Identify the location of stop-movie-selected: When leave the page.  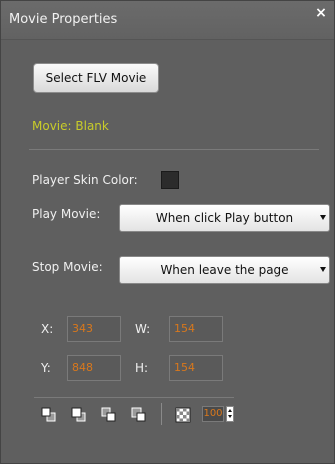
(224, 270).